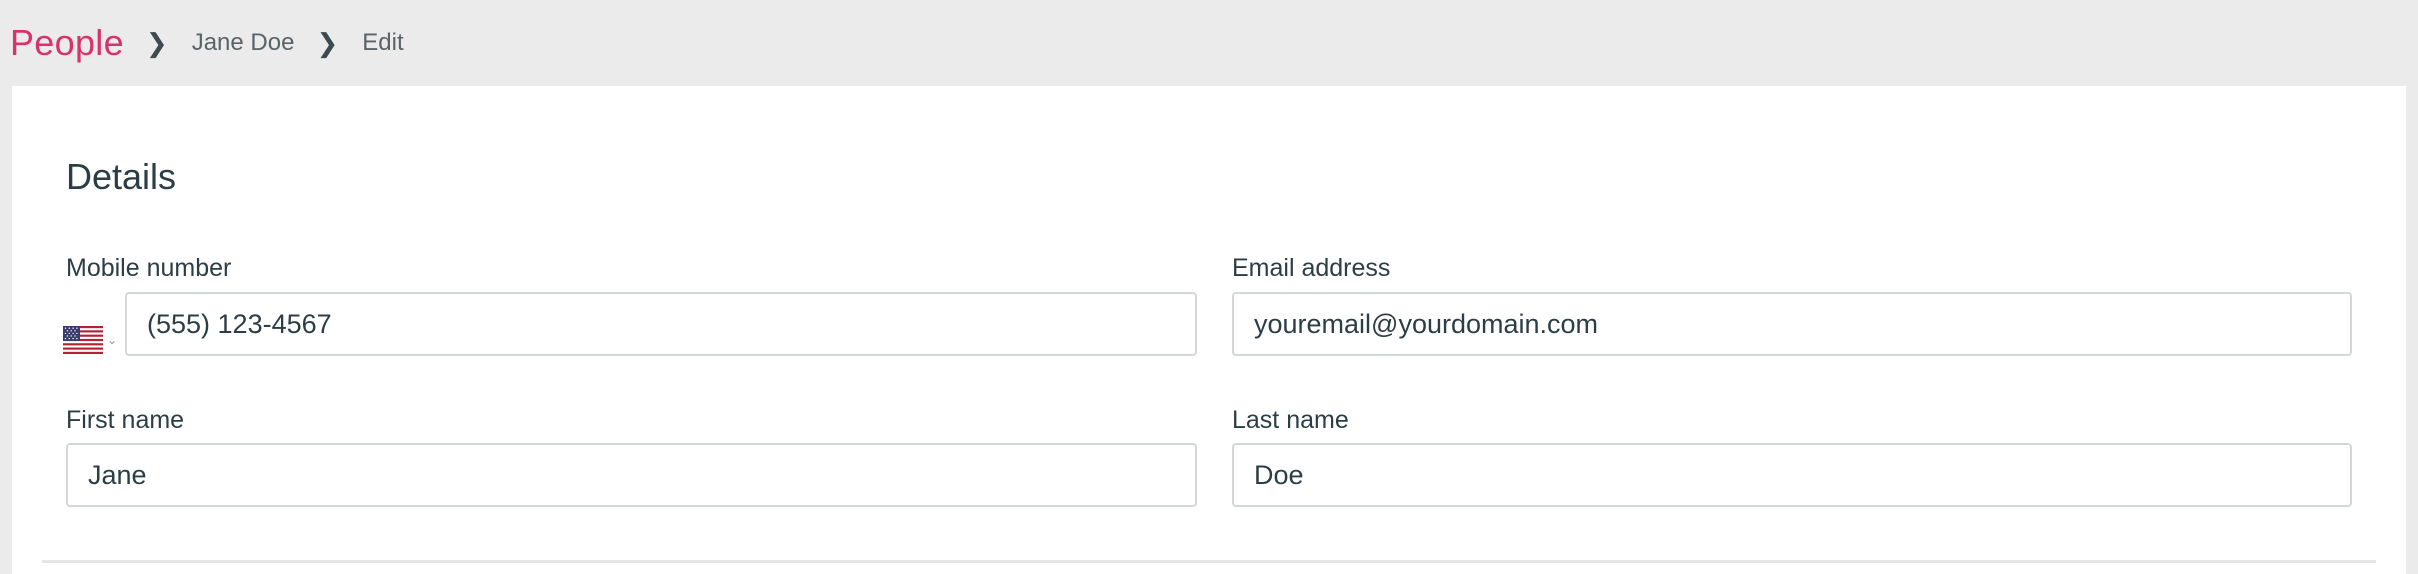 The height and width of the screenshot is (574, 2418). Describe the element at coordinates (149, 268) in the screenshot. I see `mobile-number-label: Mobile number` at that location.